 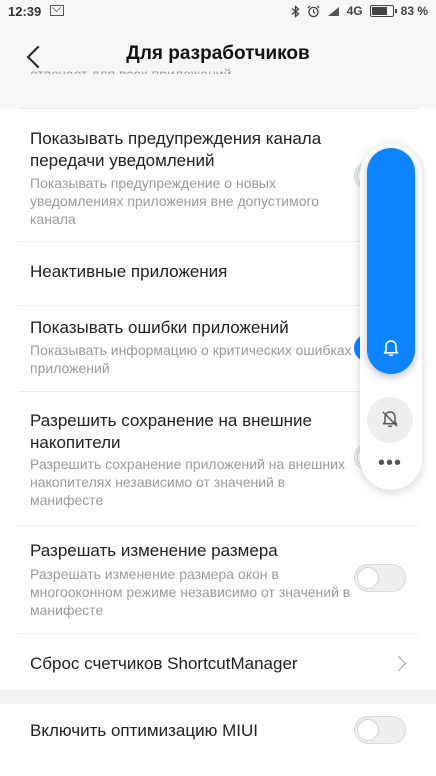 I want to click on partial-description: отвечает для всех приложений, so click(x=131, y=70).